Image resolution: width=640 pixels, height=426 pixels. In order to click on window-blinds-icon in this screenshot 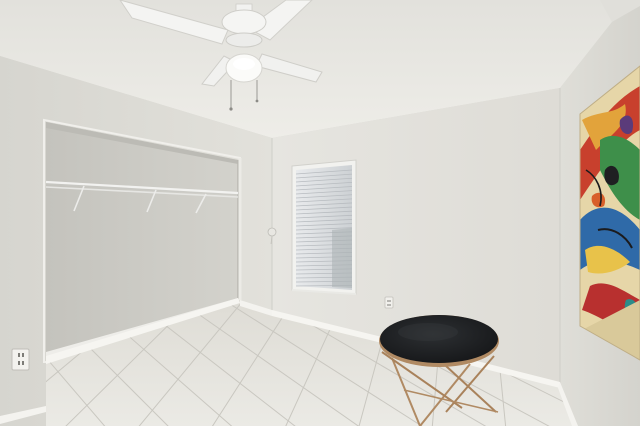, I will do `click(324, 227)`.